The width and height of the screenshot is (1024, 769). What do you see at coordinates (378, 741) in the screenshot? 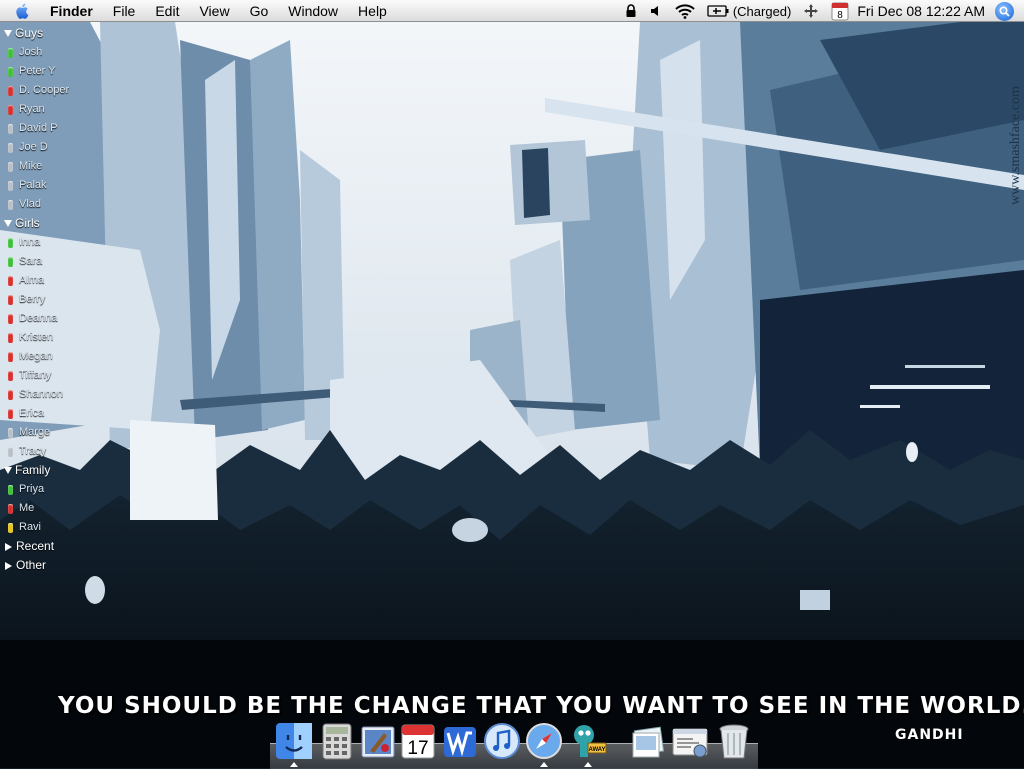
I see `mail-icon` at bounding box center [378, 741].